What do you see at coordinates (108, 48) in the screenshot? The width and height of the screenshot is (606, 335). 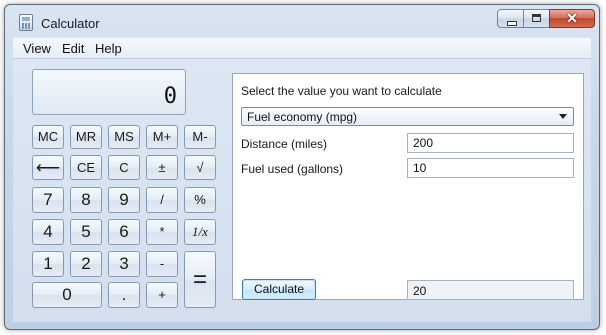 I see `menu-help: Help` at bounding box center [108, 48].